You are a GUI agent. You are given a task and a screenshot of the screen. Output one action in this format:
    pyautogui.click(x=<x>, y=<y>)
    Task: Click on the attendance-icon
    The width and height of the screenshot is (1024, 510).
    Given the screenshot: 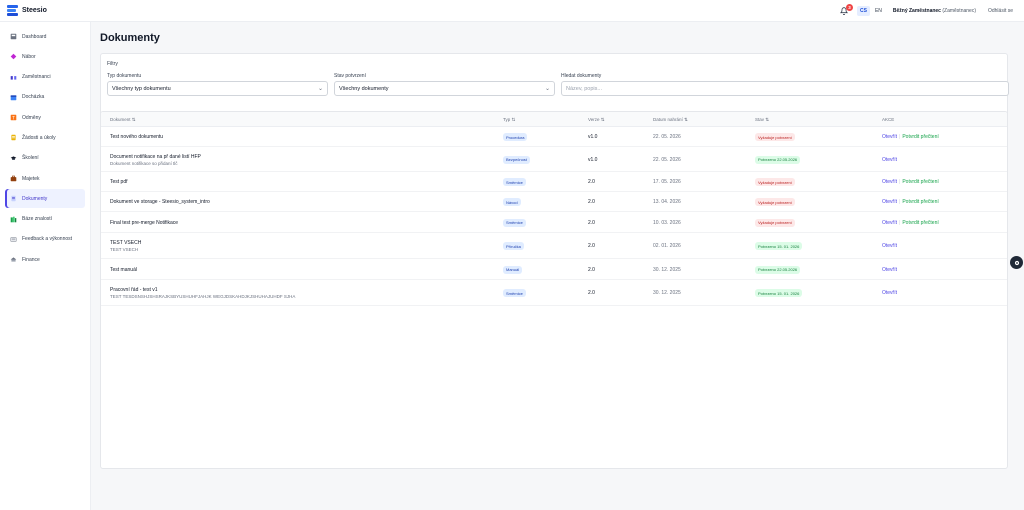 What is the action you would take?
    pyautogui.click(x=13, y=97)
    